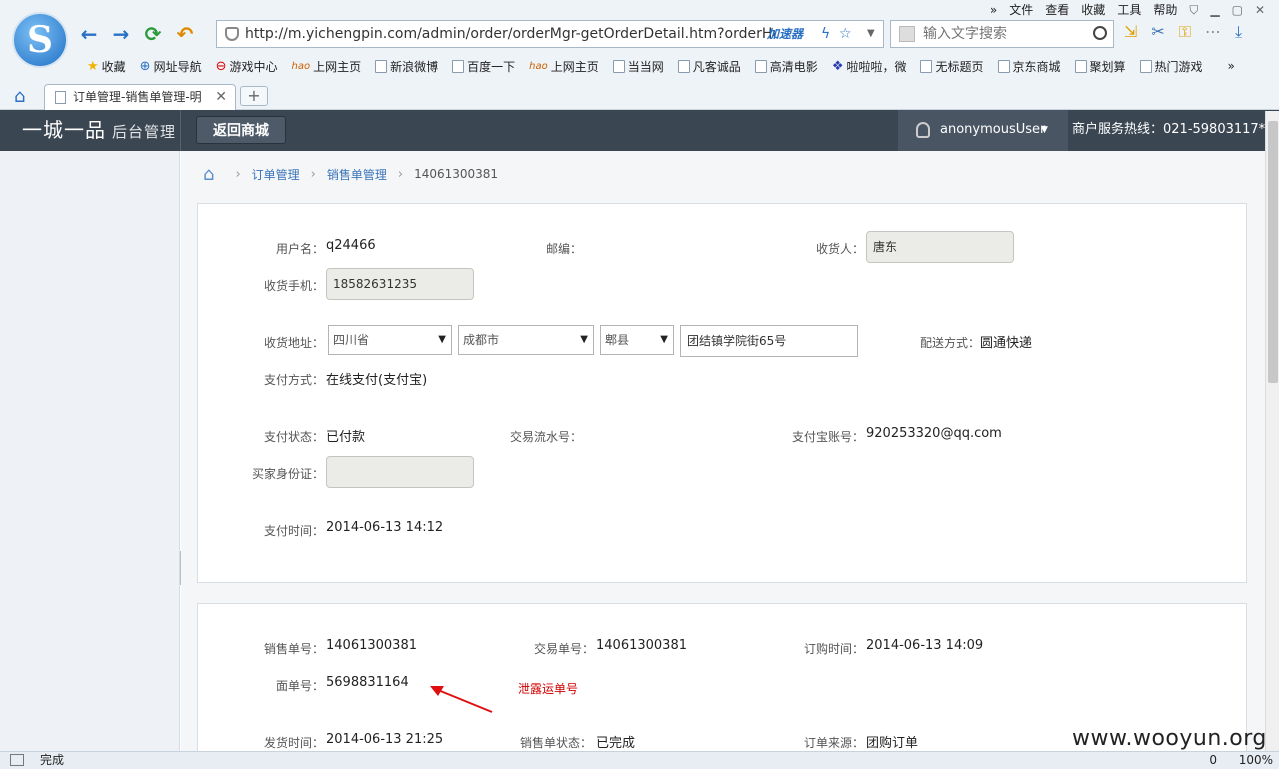 The image size is (1279, 769). Describe the element at coordinates (456, 174) in the screenshot. I see `breadcrumb-current: 14061300381` at that location.